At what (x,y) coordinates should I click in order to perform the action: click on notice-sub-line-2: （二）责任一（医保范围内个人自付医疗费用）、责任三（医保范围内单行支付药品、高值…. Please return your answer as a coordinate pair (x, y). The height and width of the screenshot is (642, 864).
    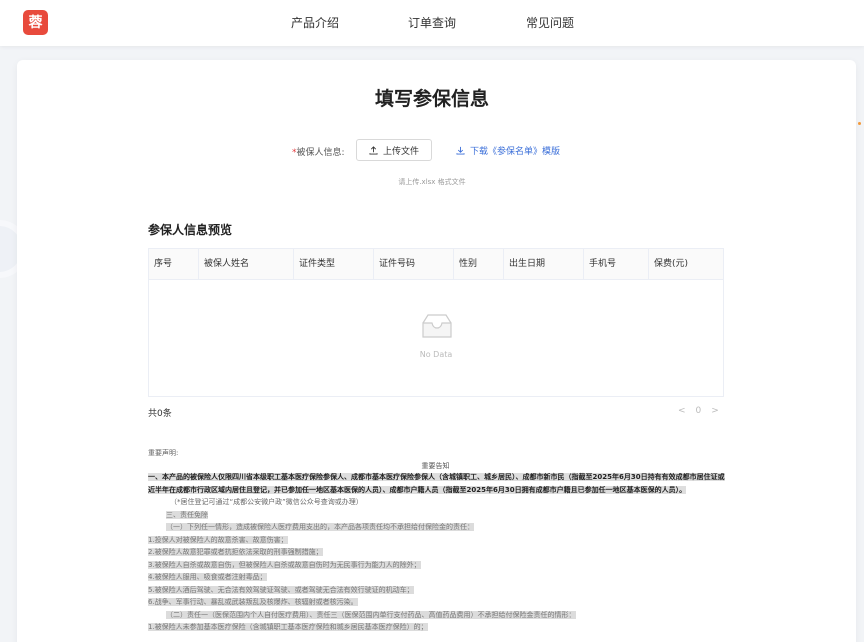
    Looking at the image, I should click on (371, 614).